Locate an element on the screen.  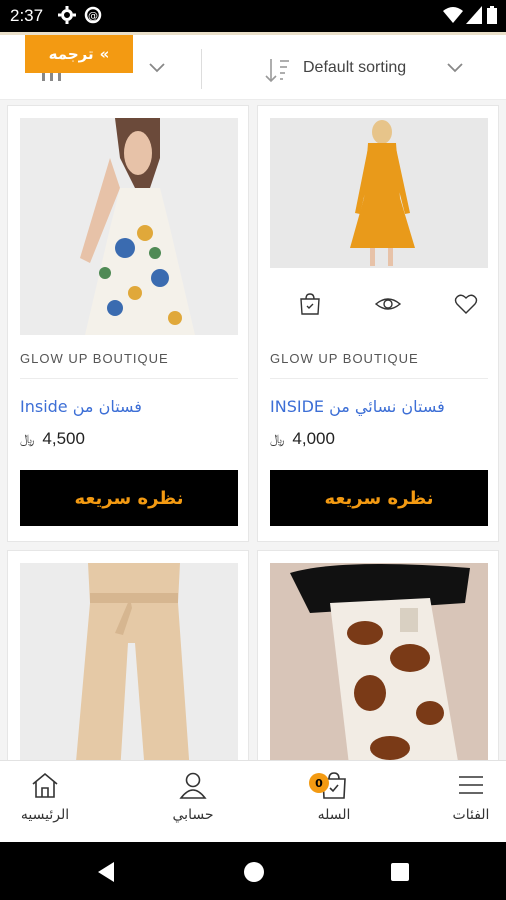
product-title: فستان نسائي من INSIDE is located at coordinates (379, 406).